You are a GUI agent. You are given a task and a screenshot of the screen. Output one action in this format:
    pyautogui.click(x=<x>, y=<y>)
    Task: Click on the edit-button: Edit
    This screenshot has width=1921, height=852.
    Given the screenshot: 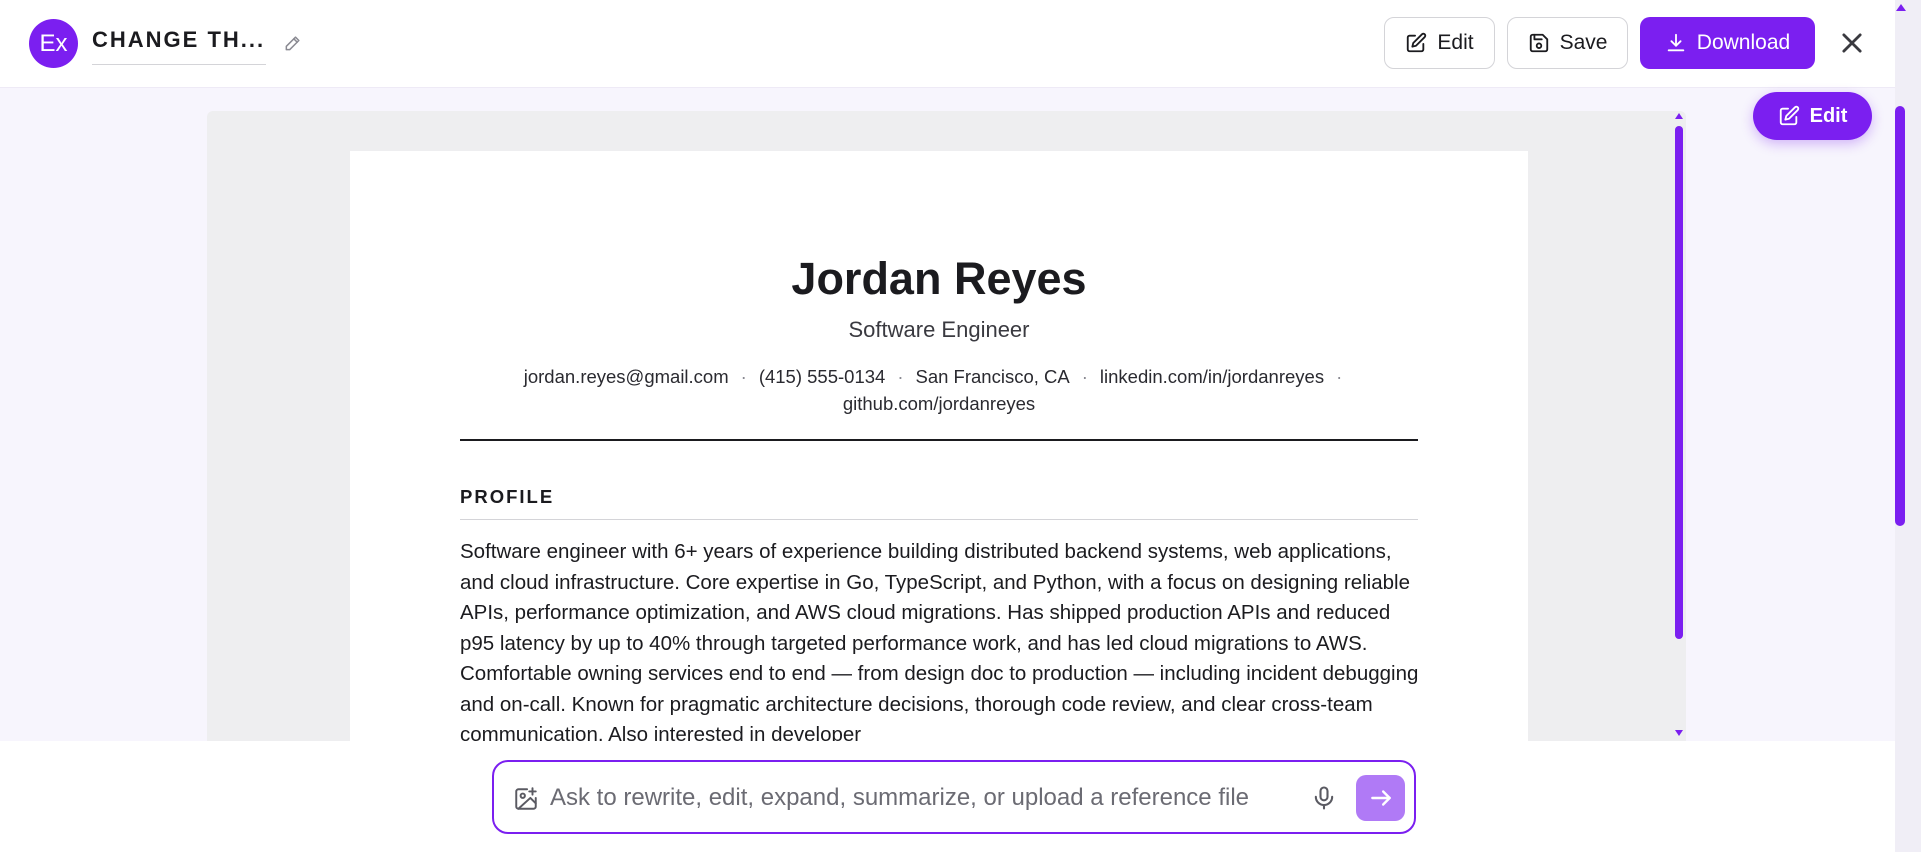 What is the action you would take?
    pyautogui.click(x=1439, y=43)
    